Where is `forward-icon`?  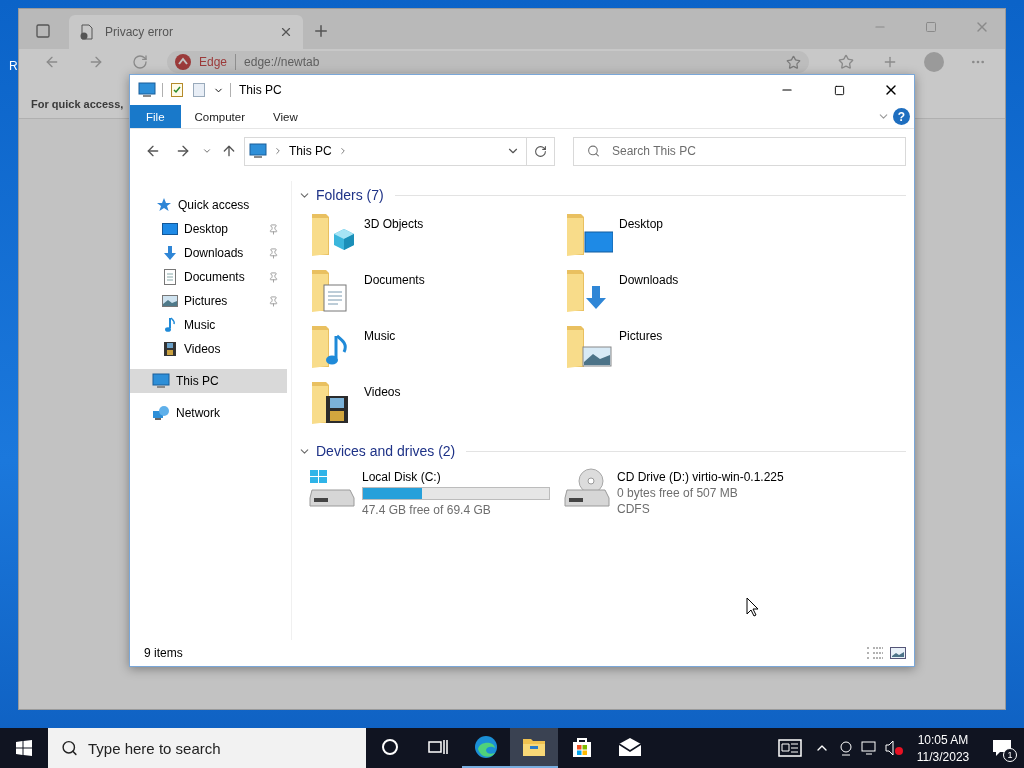
forward-icon is located at coordinates (183, 151).